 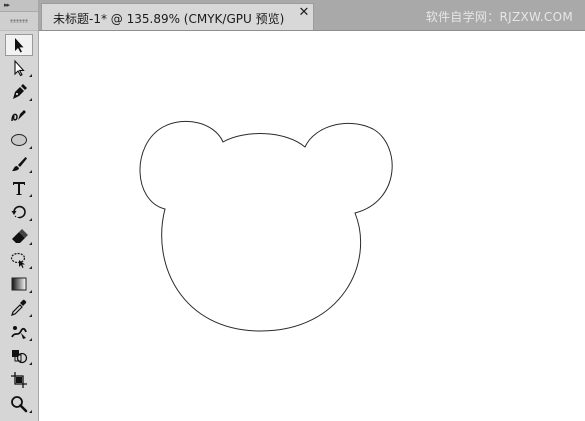 I want to click on eyedropper-icon, so click(x=19, y=307).